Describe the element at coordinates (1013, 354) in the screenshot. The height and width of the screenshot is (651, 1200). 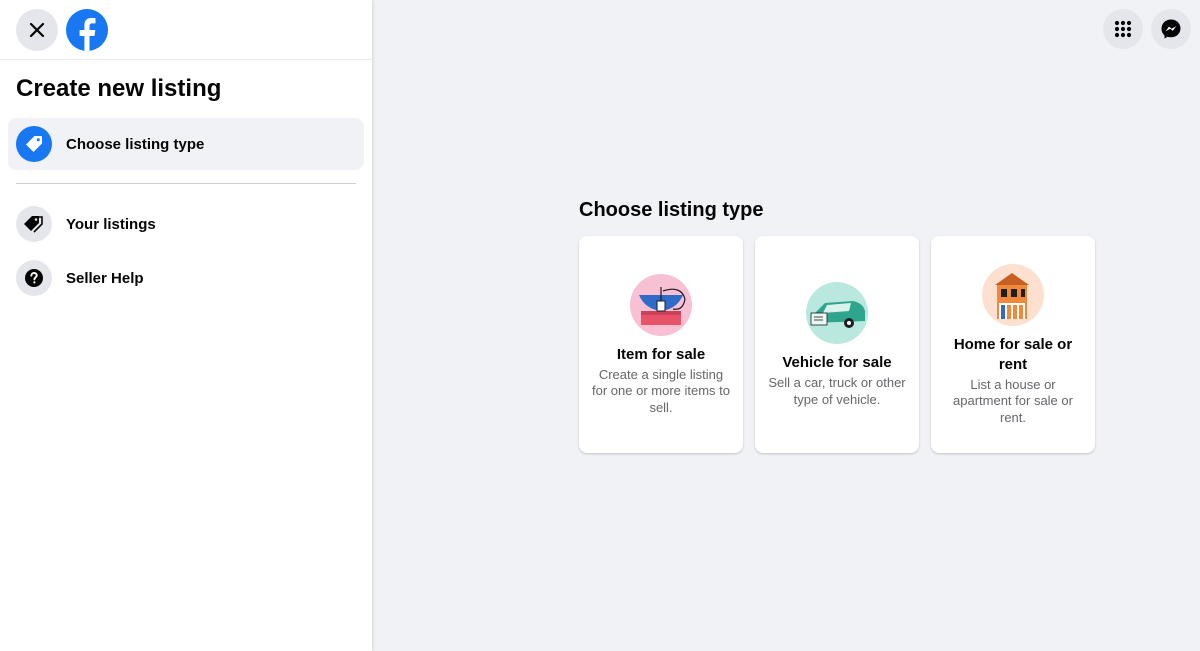
I see `card-title: Home for sale or rent` at that location.